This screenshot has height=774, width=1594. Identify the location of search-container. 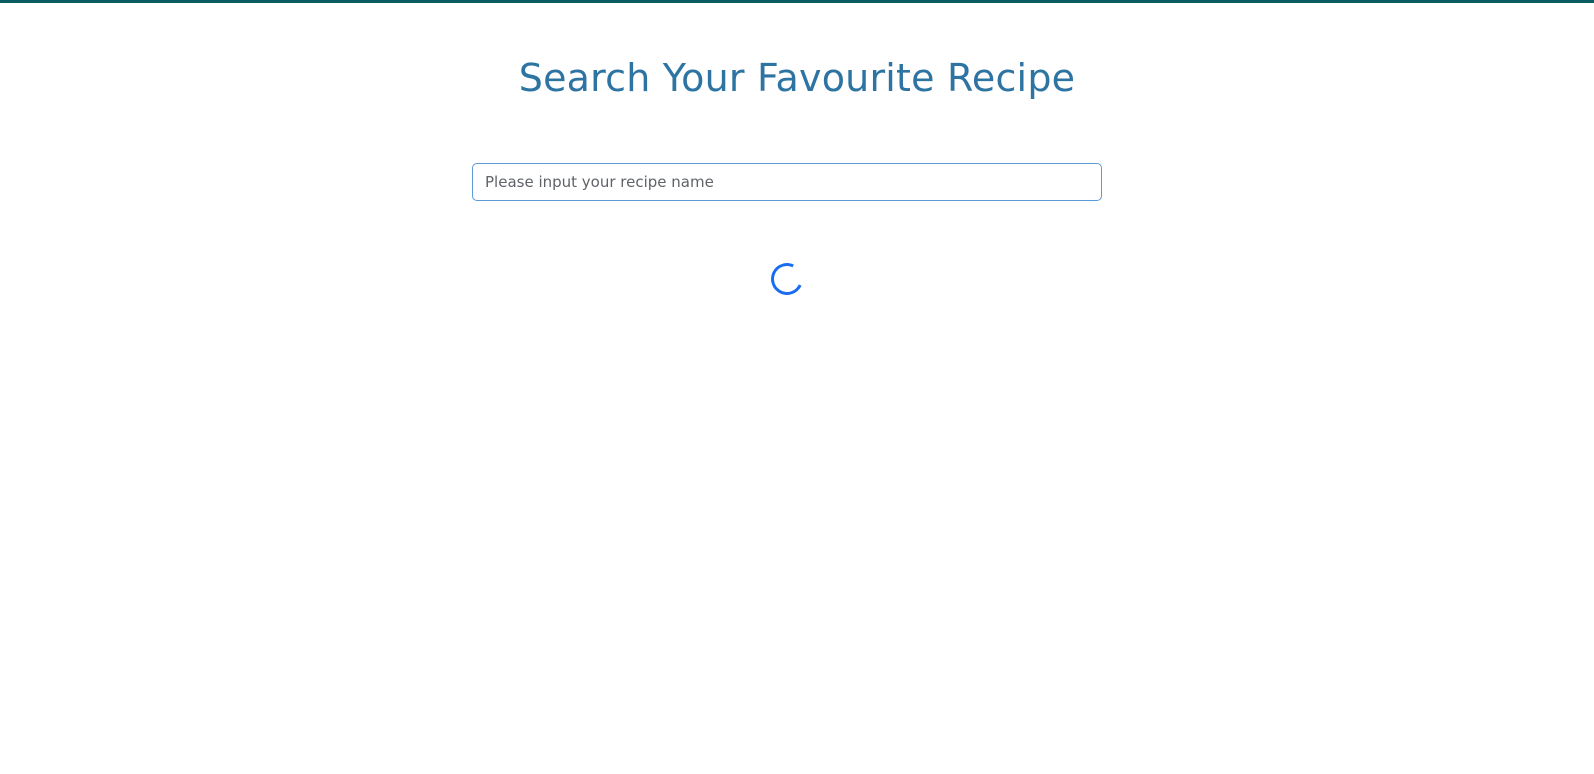
(787, 182).